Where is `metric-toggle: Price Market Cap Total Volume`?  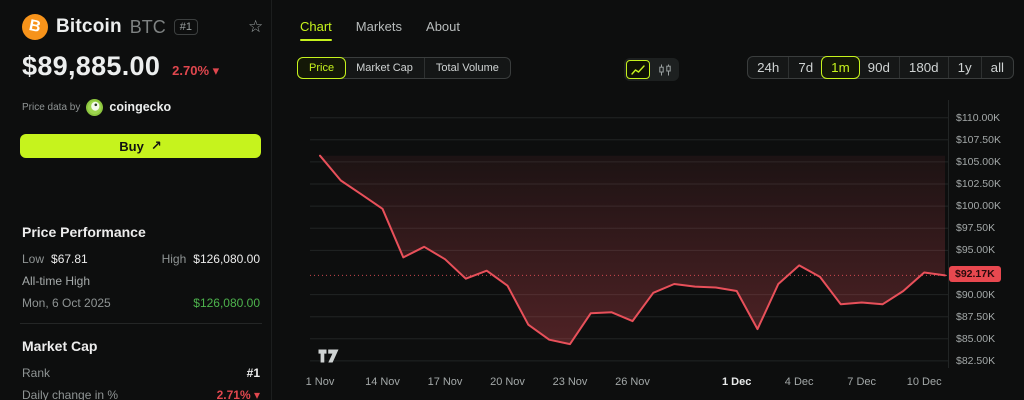 metric-toggle: Price Market Cap Total Volume is located at coordinates (404, 68).